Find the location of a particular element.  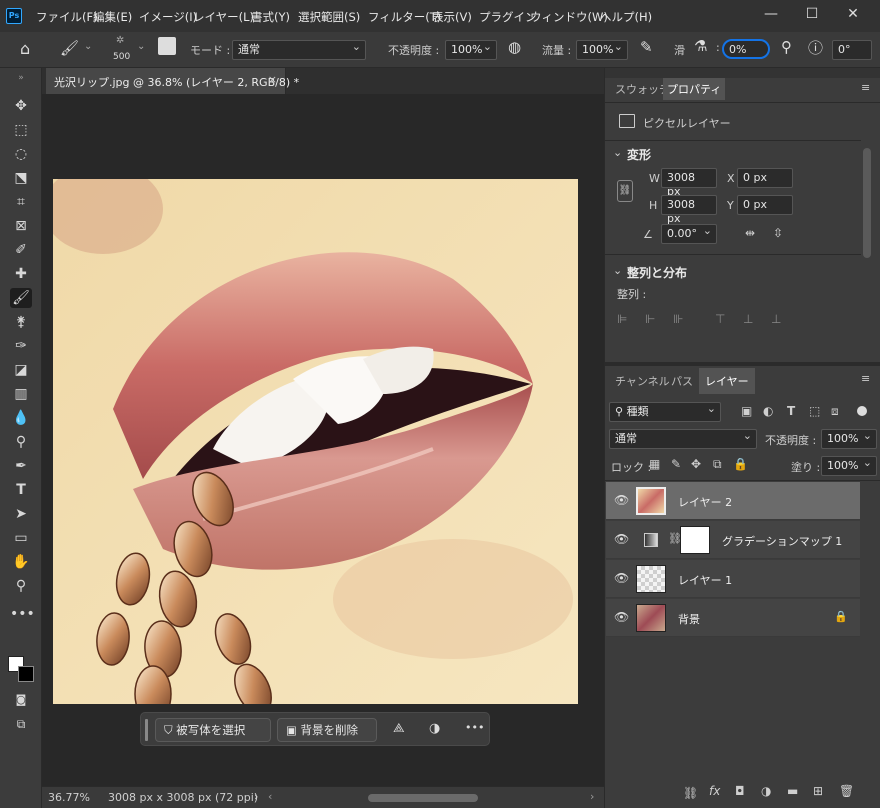

move-tool-icon: ✥ is located at coordinates (21, 106).